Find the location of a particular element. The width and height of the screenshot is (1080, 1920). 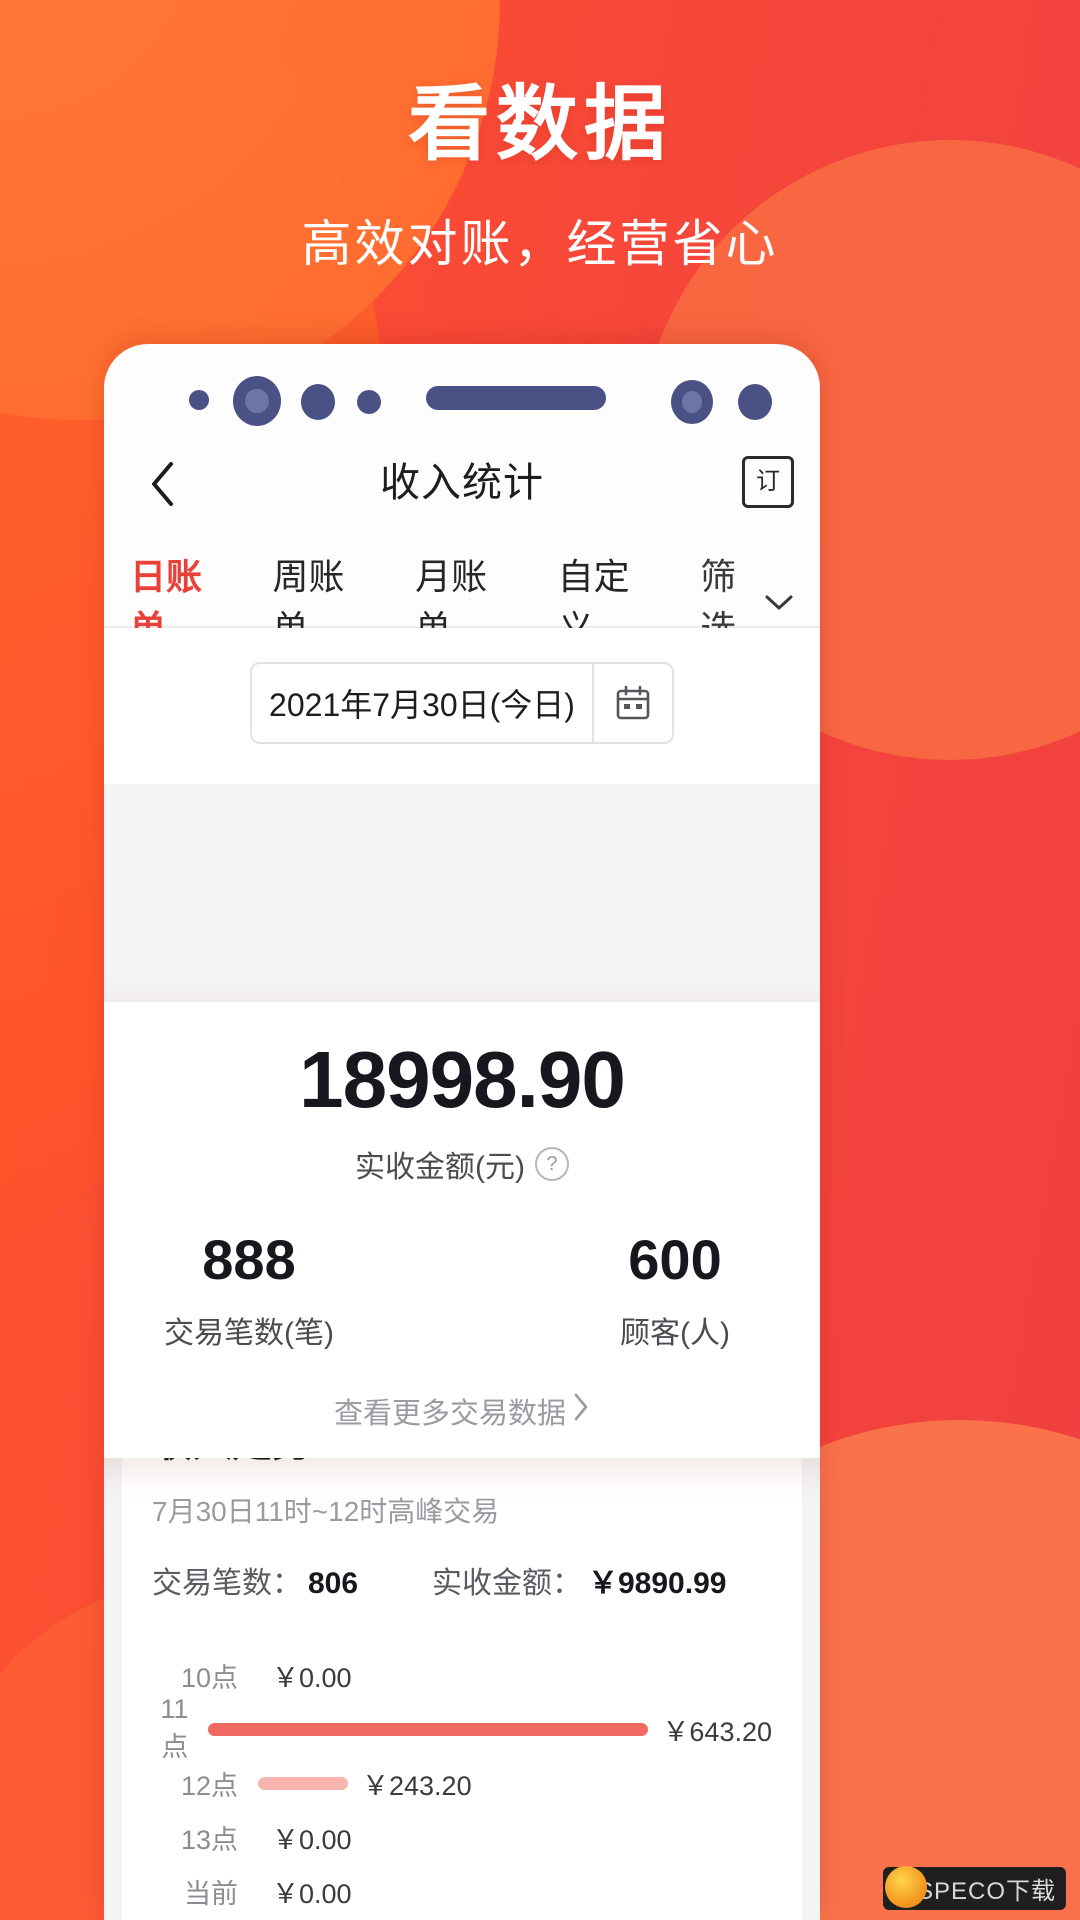

chart-row: 13点 ￥0.00 is located at coordinates (462, 1837).